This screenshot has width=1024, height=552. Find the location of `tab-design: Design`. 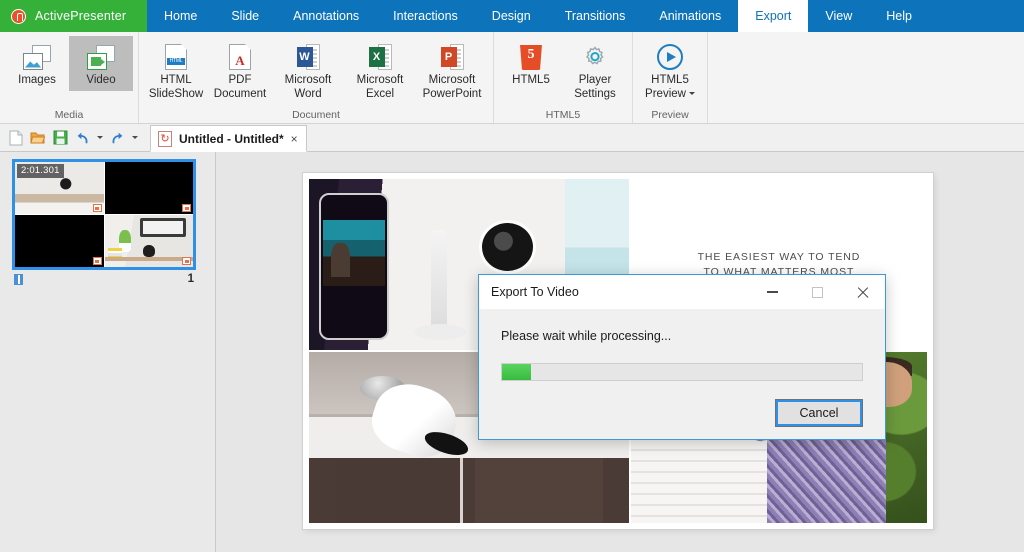

tab-design: Design is located at coordinates (511, 16).